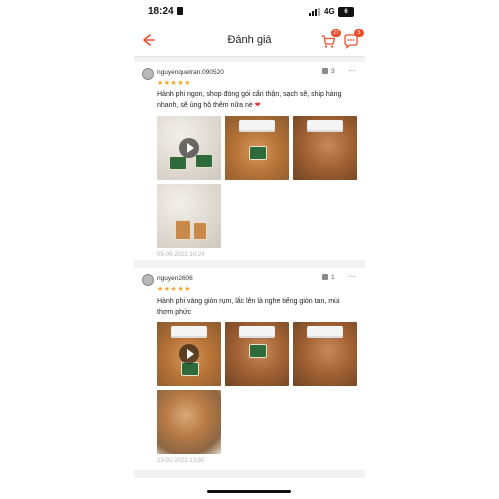  I want to click on top-nav: Đánh giá 27 5, so click(249, 41).